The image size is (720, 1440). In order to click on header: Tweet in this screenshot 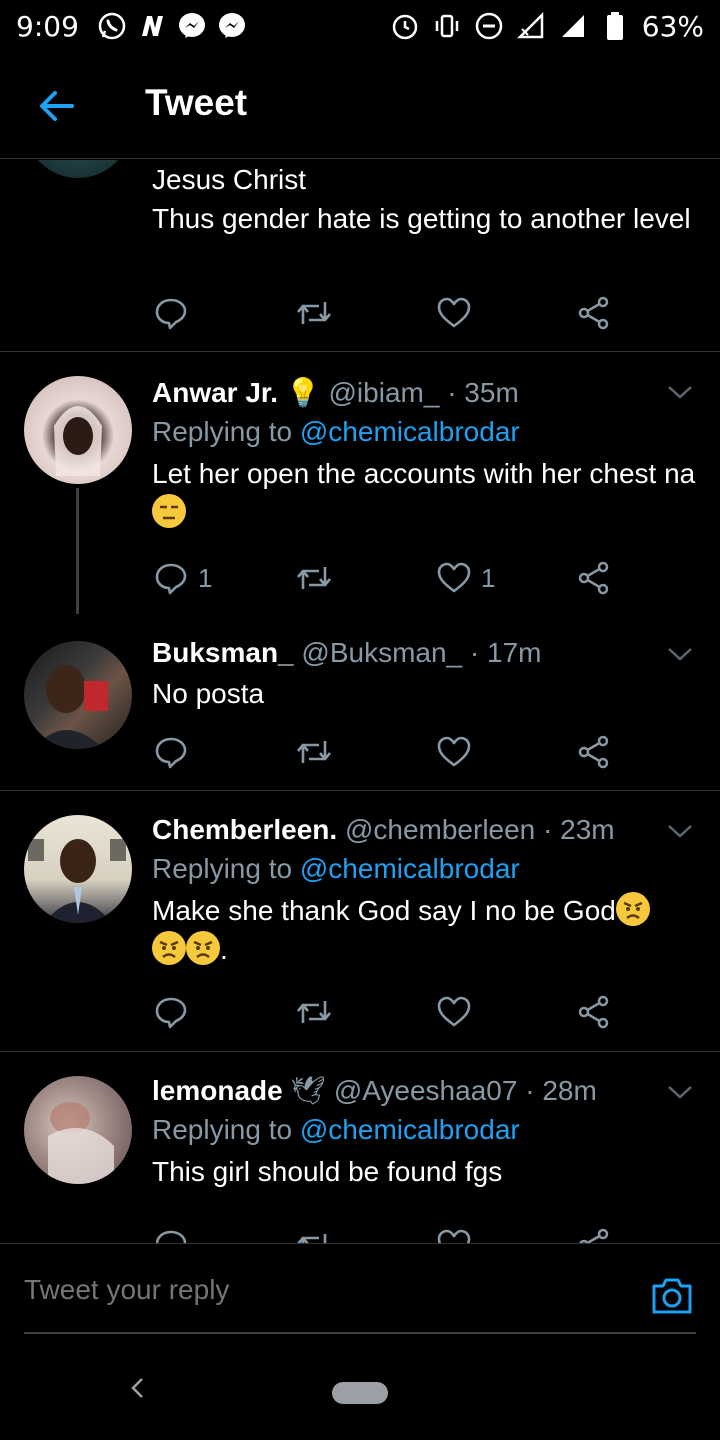, I will do `click(360, 105)`.